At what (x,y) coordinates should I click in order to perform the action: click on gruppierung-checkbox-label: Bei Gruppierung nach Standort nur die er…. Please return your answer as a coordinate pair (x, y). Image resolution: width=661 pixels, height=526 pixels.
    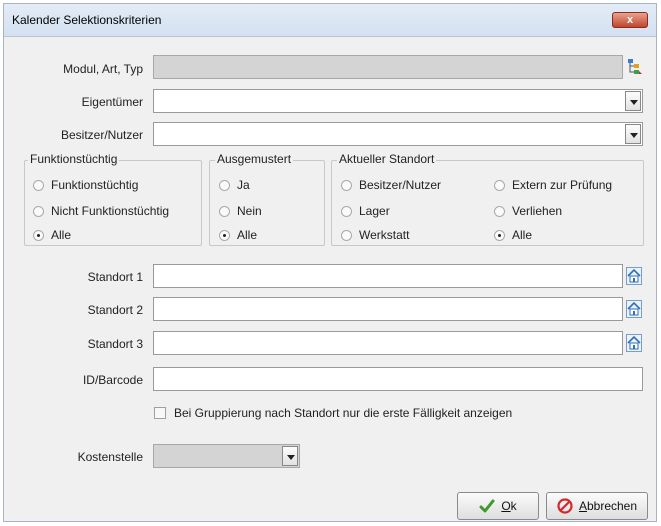
    Looking at the image, I should click on (343, 413).